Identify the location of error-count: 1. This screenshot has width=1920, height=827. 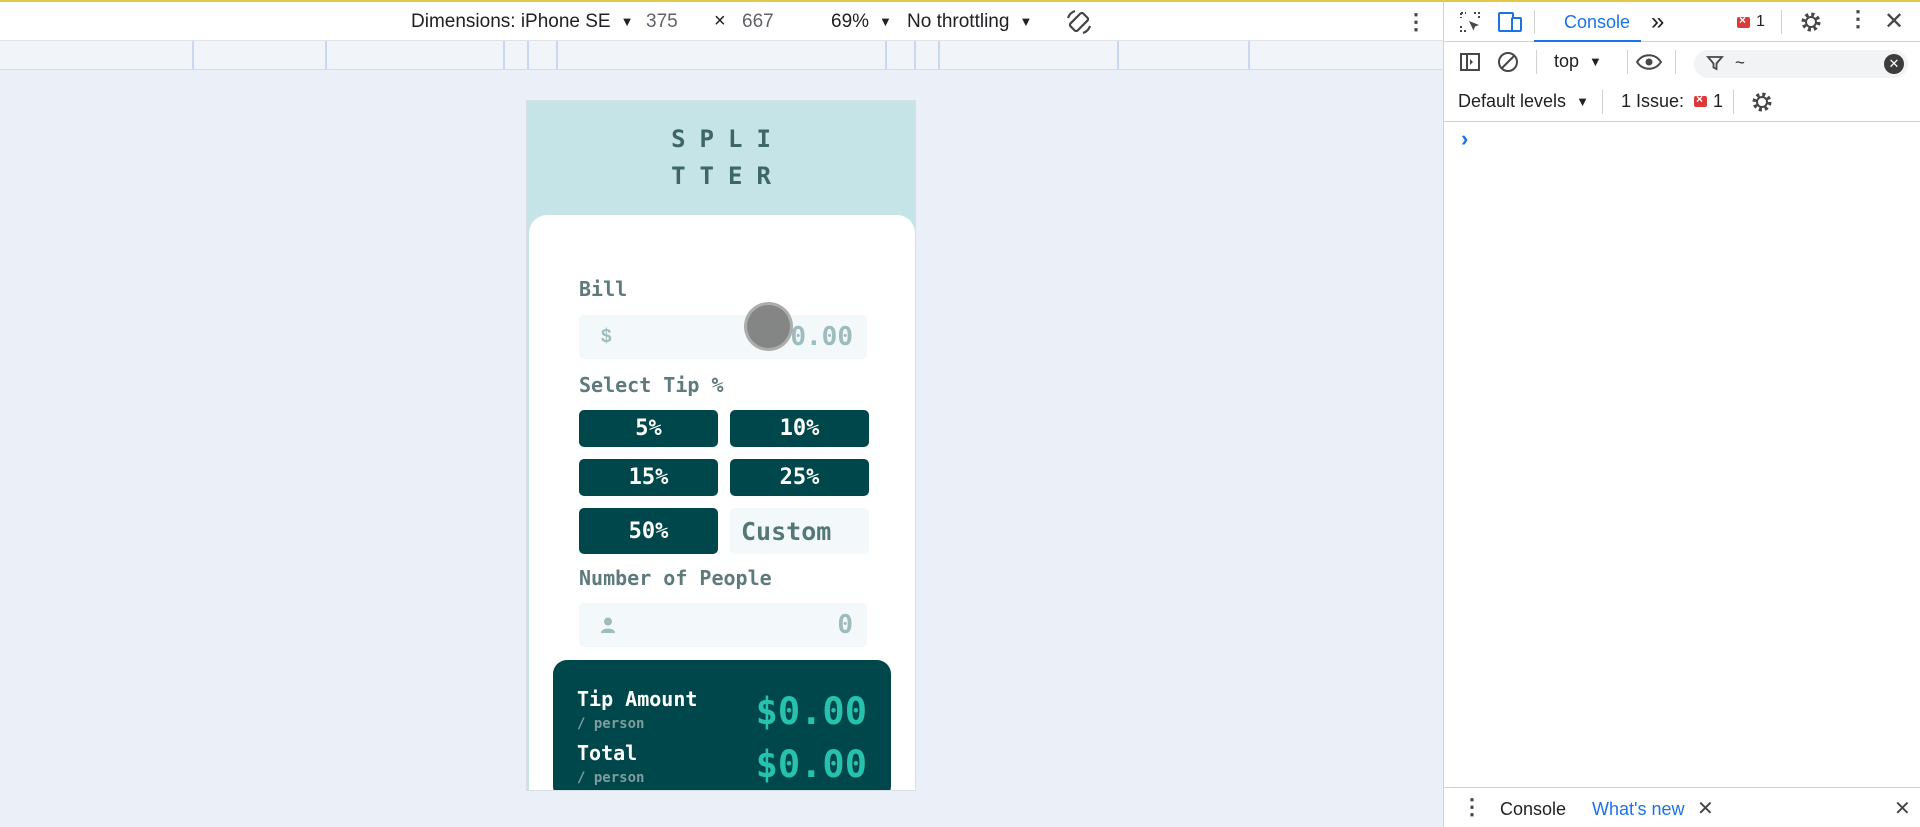
(1760, 21).